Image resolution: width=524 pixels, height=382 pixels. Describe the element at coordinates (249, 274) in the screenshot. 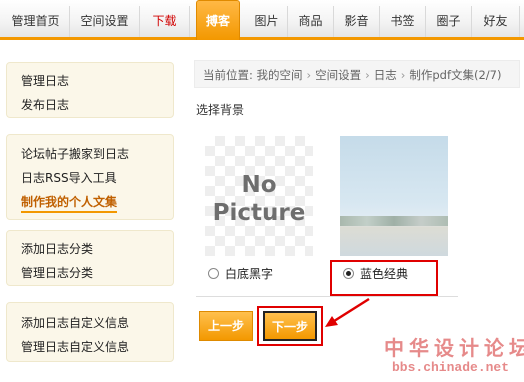

I see `option-white-black-label: 白底黑字` at that location.